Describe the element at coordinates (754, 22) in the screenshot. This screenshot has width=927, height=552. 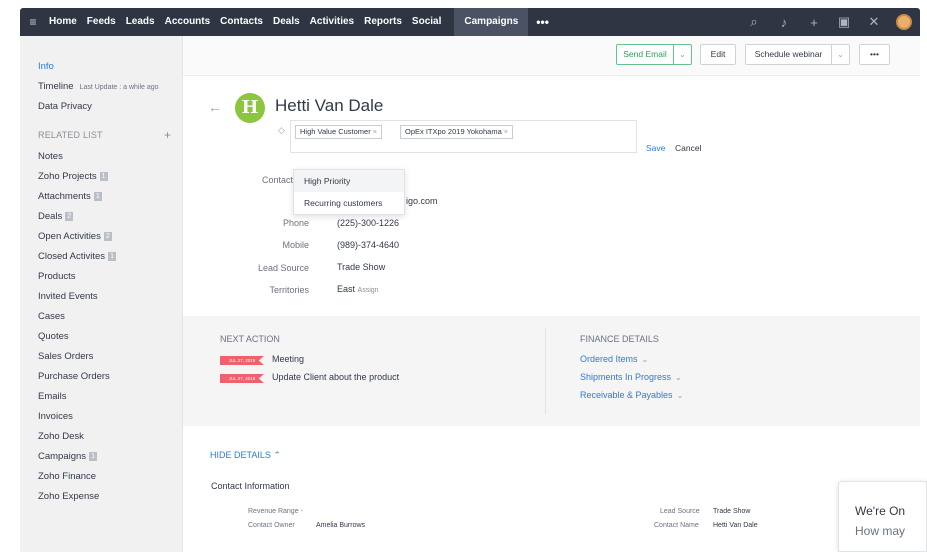
I see `search-icon: ⌕` at that location.